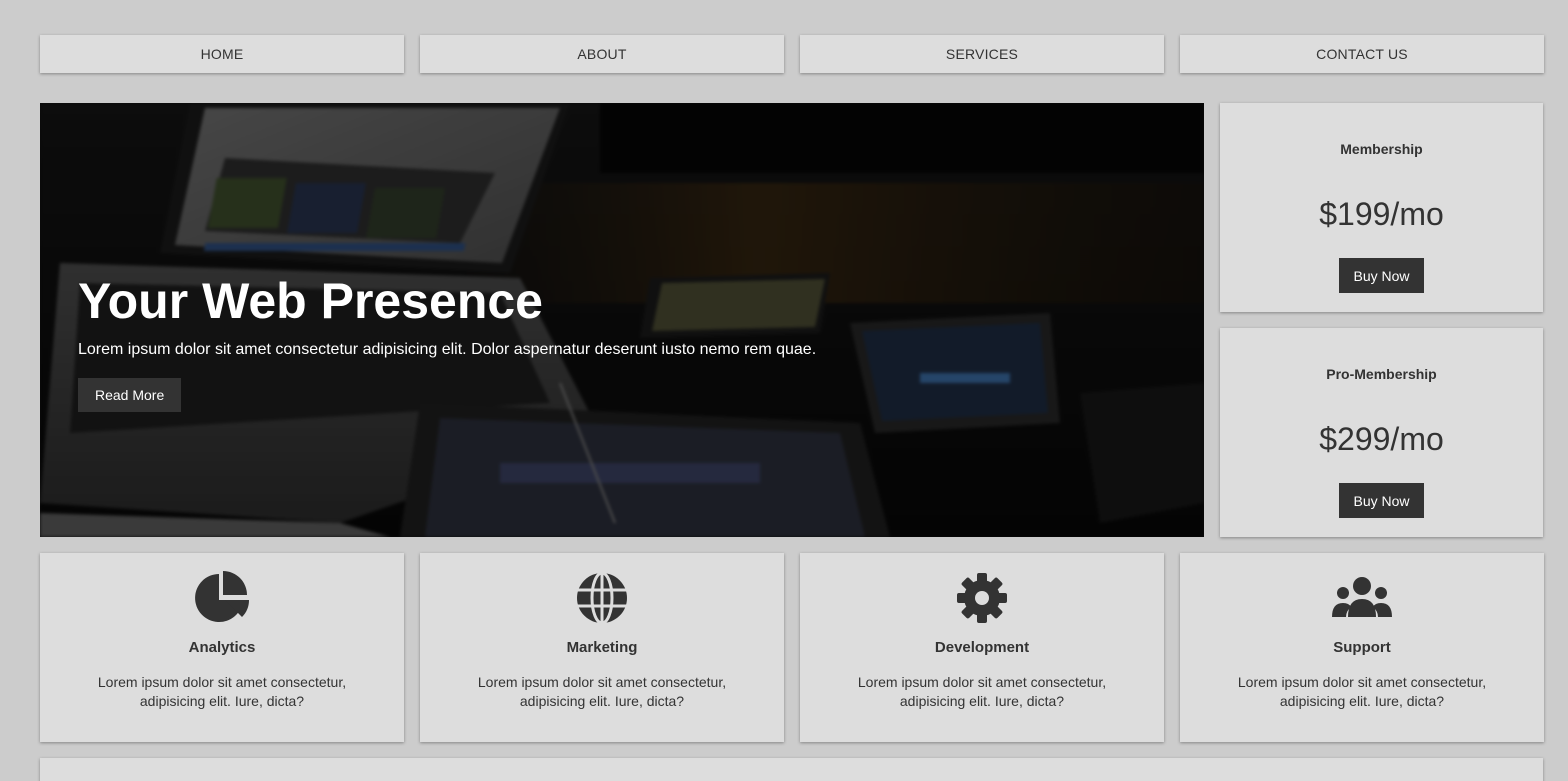  Describe the element at coordinates (222, 596) in the screenshot. I see `chart-pie-icon` at that location.